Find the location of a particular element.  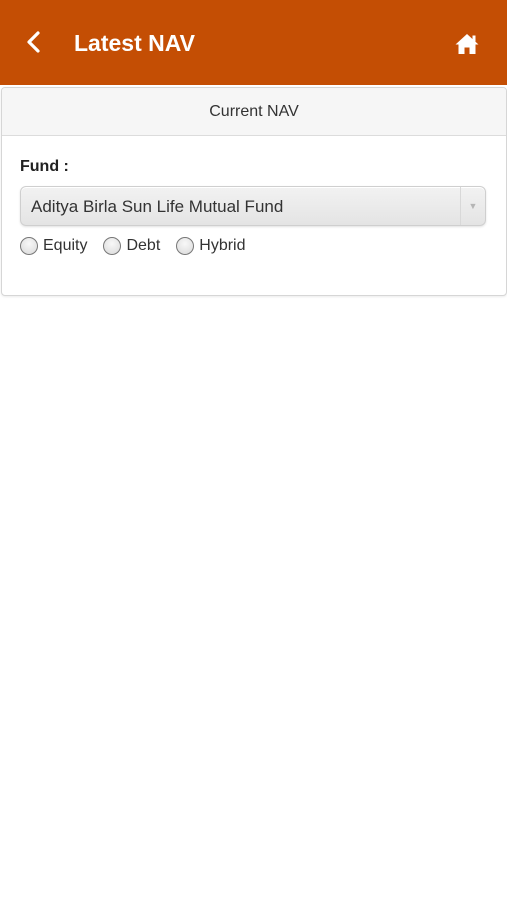

radio-debt: Debt is located at coordinates (131, 246).